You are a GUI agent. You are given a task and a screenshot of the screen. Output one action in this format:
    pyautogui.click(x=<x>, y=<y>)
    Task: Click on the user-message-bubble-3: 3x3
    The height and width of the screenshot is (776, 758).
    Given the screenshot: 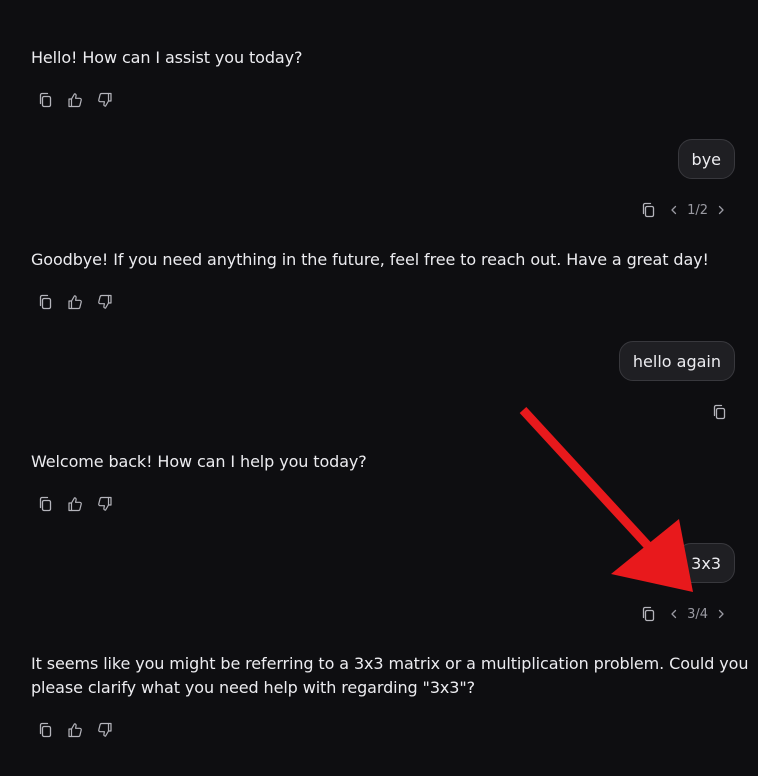 What is the action you would take?
    pyautogui.click(x=706, y=563)
    